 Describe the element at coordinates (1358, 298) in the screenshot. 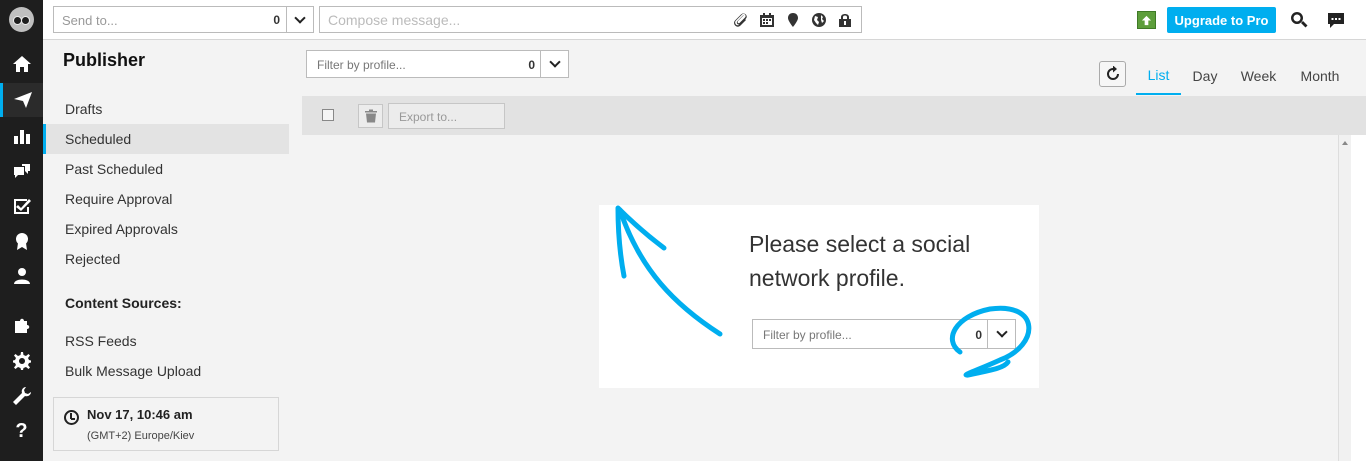

I see `right-gutter` at that location.